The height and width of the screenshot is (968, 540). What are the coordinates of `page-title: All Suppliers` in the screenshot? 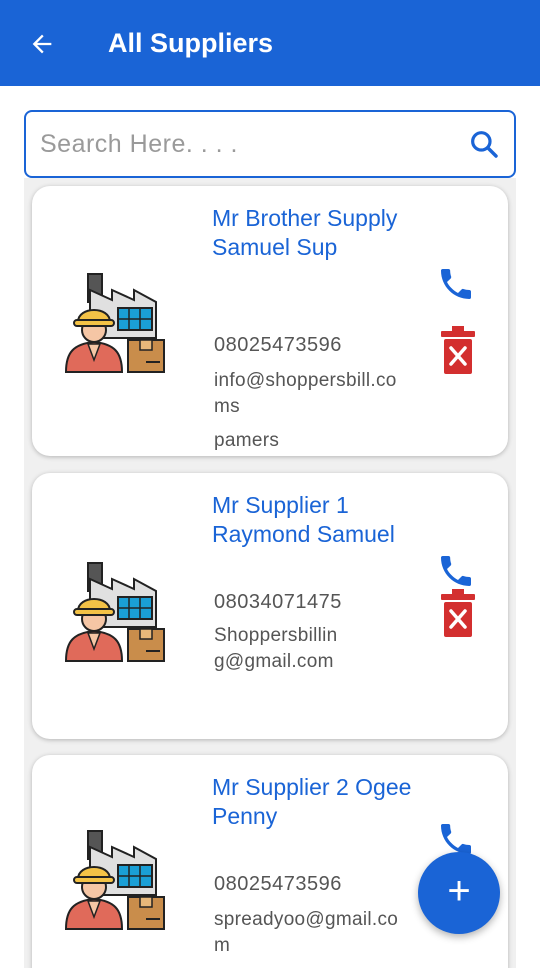 It's located at (191, 43).